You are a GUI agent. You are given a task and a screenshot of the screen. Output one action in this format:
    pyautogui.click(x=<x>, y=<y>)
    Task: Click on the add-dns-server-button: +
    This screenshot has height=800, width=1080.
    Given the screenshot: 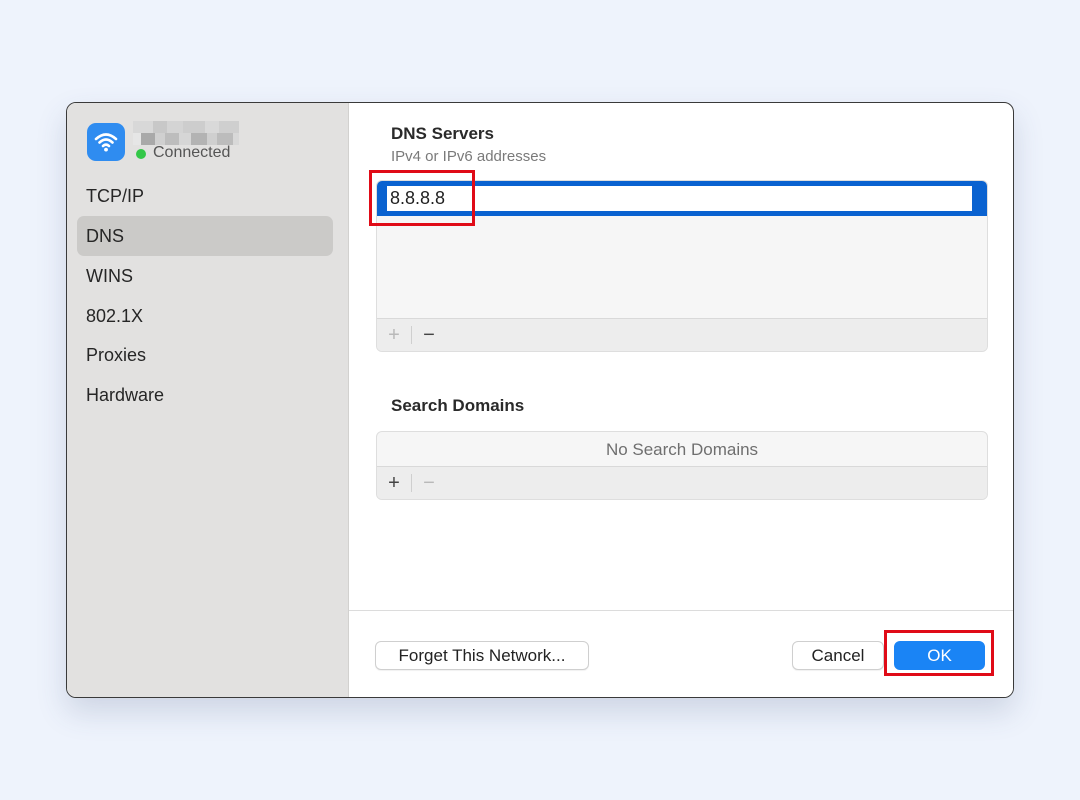 What is the action you would take?
    pyautogui.click(x=394, y=335)
    